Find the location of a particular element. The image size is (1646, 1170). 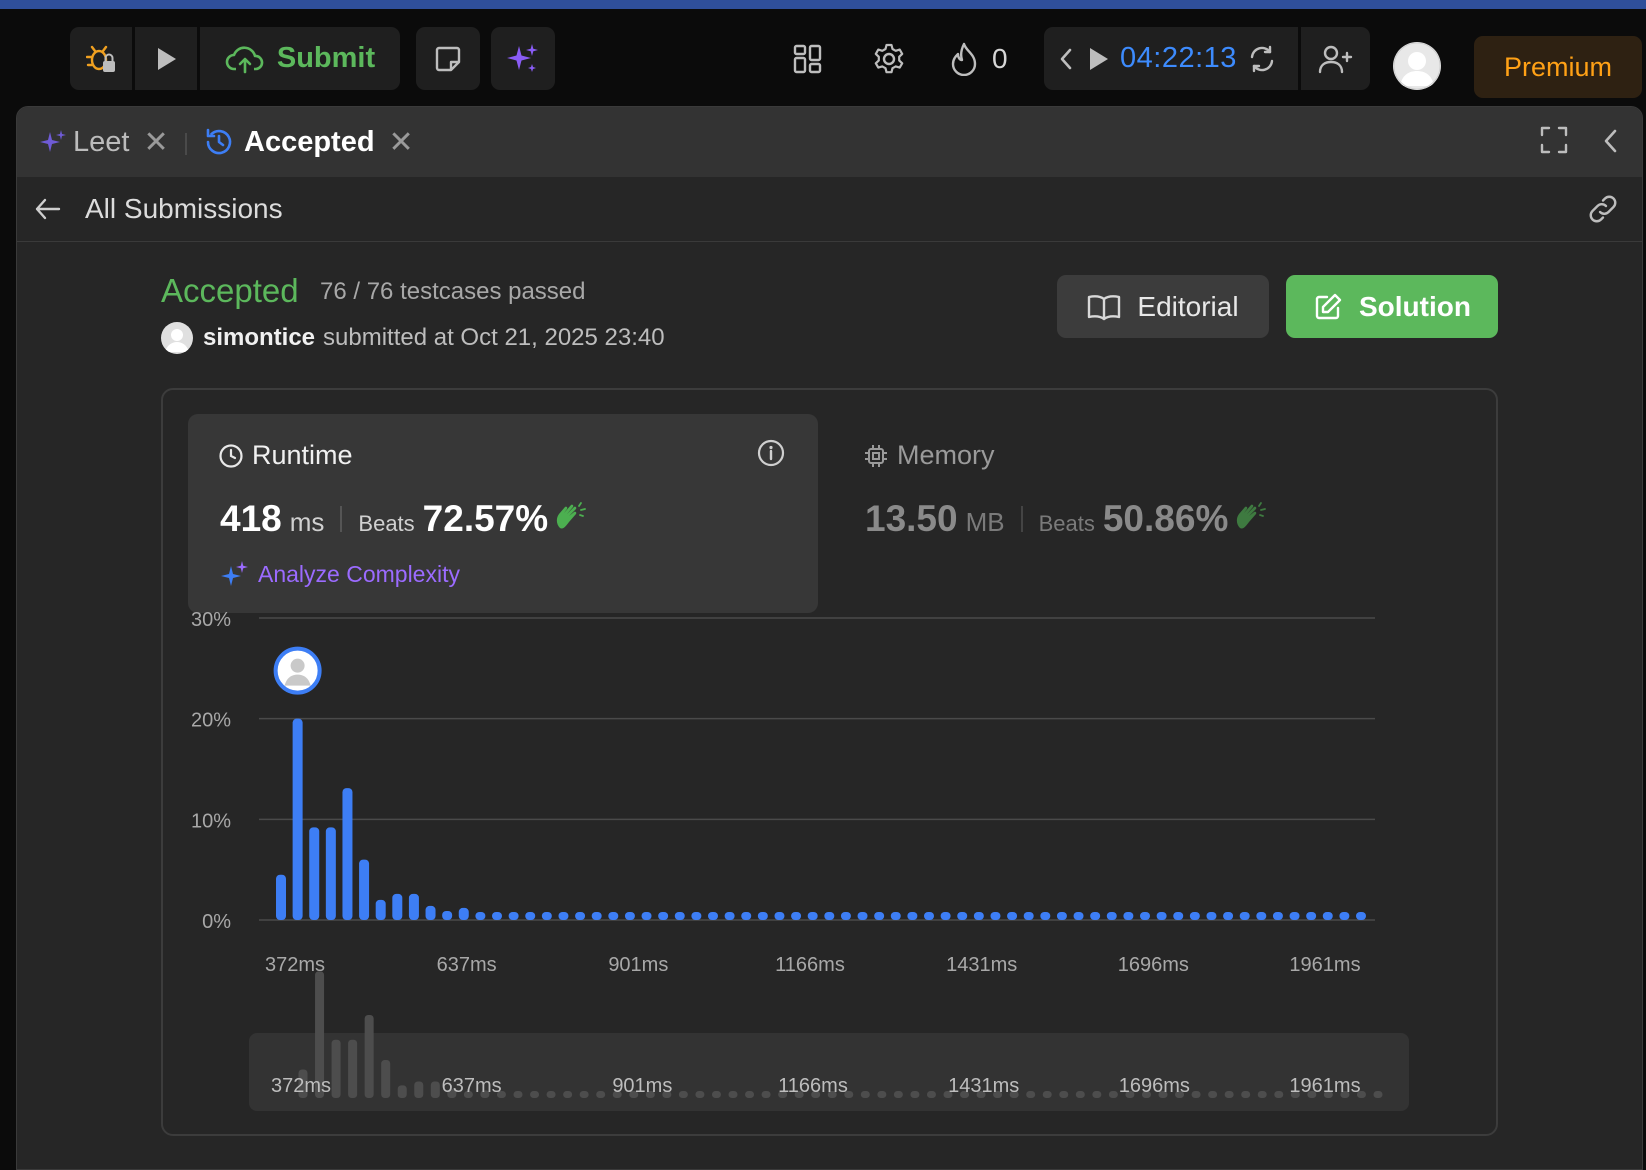

tab-divider is located at coordinates (186, 144).